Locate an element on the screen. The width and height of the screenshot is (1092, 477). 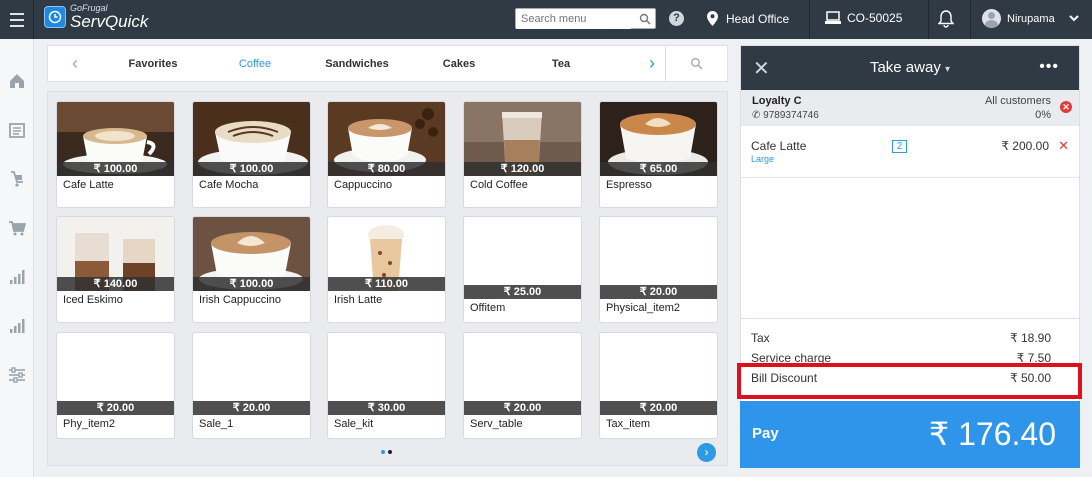
terminal-icon is located at coordinates (833, 17).